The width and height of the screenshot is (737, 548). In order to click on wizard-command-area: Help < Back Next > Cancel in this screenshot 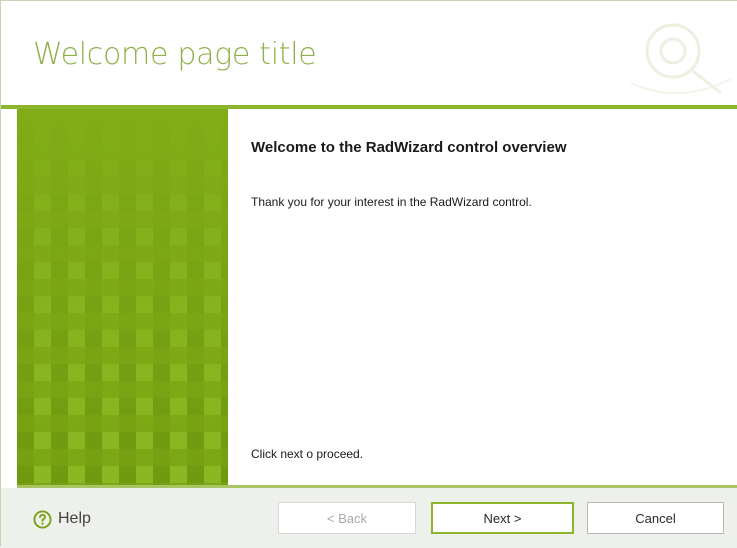, I will do `click(369, 518)`.